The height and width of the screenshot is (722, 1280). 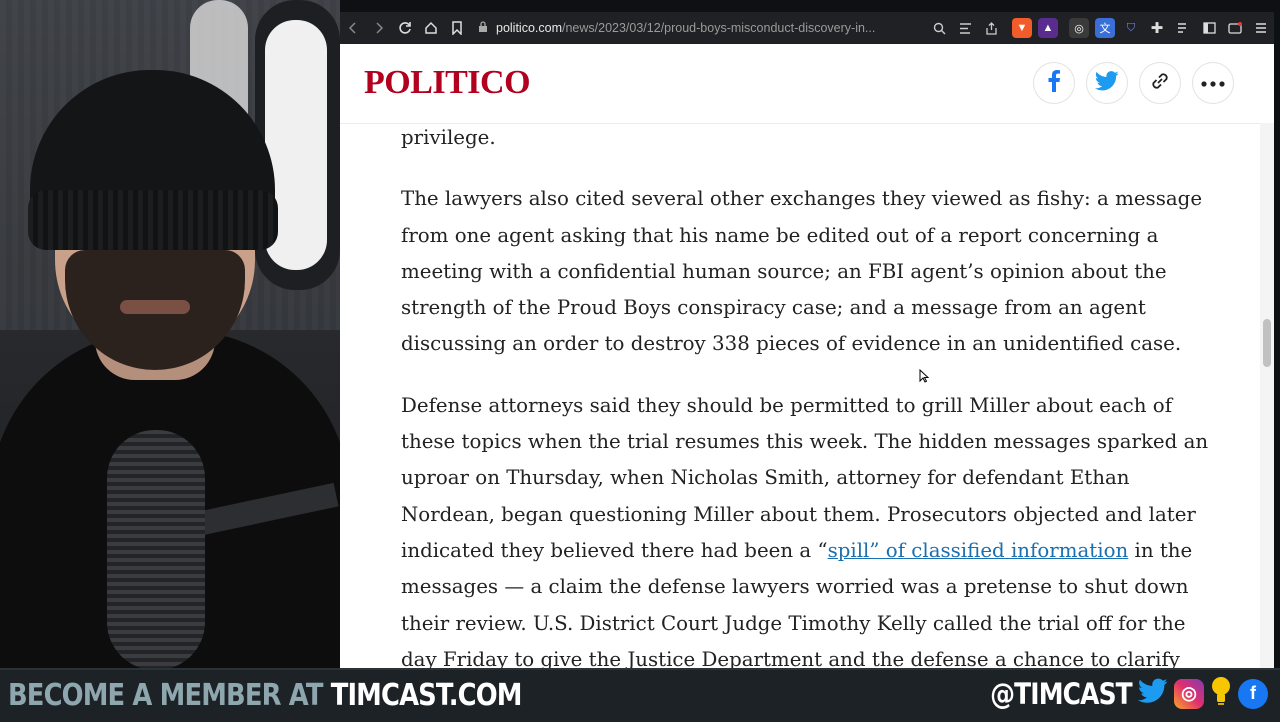 What do you see at coordinates (1183, 28) in the screenshot?
I see `playlist-icon` at bounding box center [1183, 28].